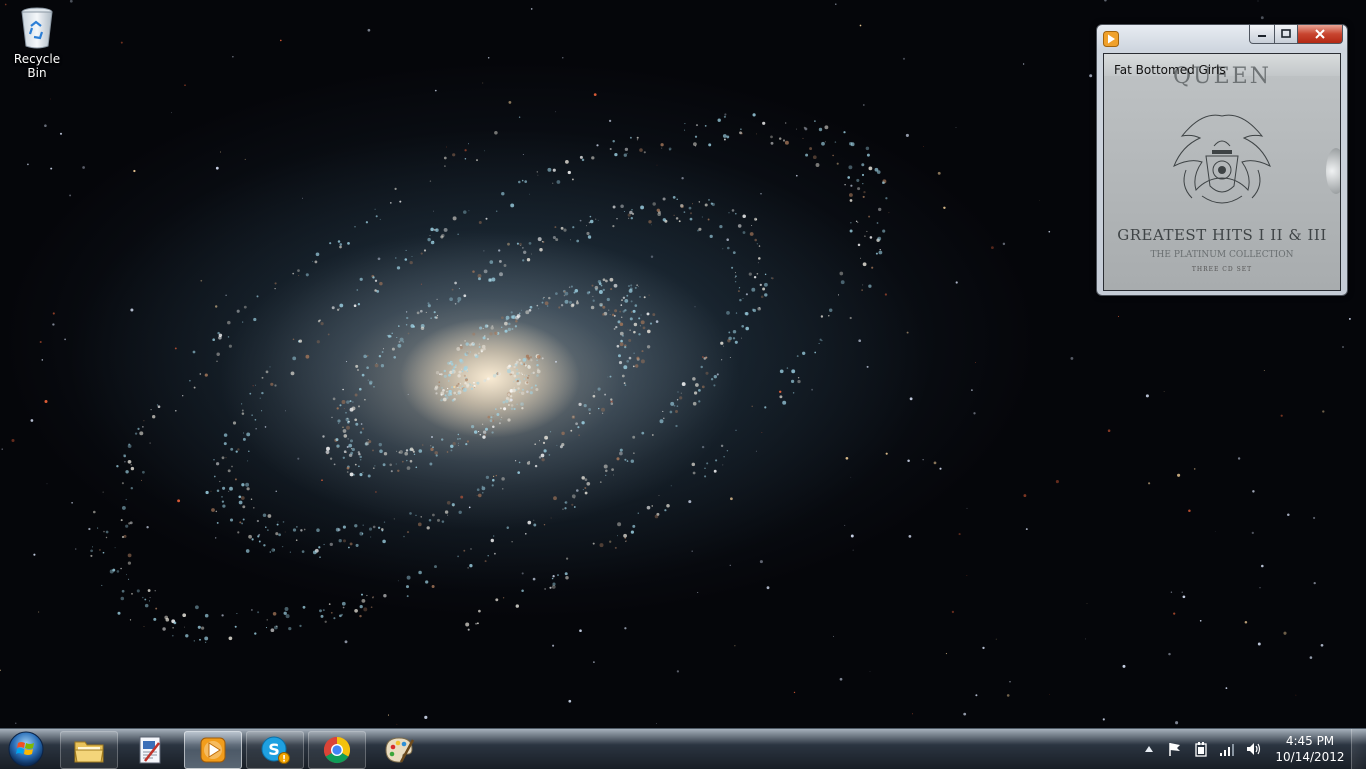 The image size is (1366, 772). I want to click on svg-text: S, so click(274, 749).